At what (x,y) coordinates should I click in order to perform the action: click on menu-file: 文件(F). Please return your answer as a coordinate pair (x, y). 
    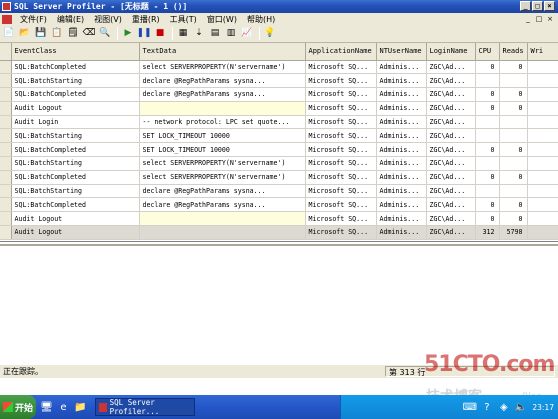
    Looking at the image, I should click on (33, 19).